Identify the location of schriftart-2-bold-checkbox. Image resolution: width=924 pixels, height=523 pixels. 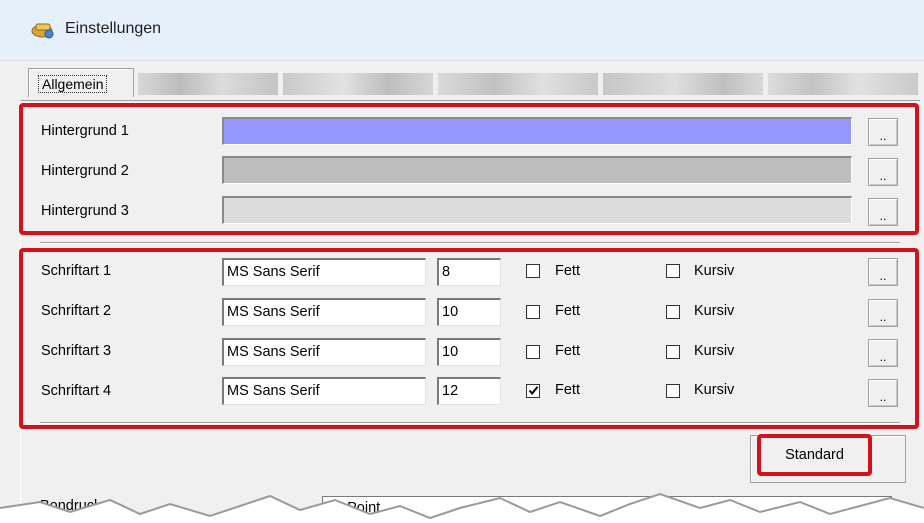
(533, 312).